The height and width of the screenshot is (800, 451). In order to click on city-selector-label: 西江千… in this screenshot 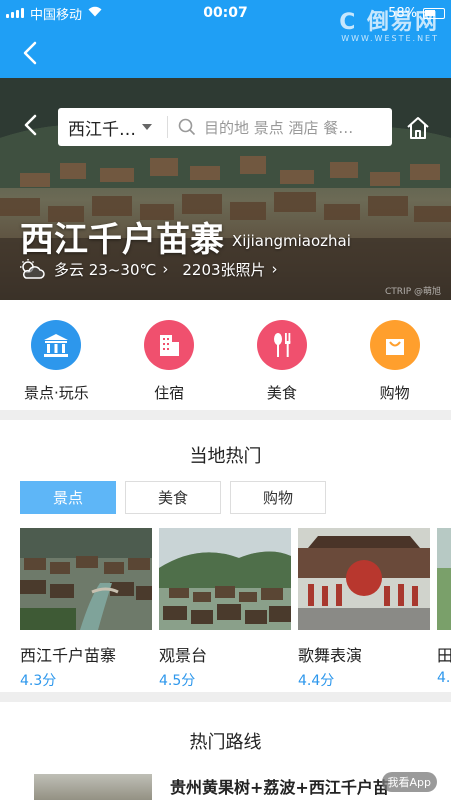, I will do `click(102, 129)`.